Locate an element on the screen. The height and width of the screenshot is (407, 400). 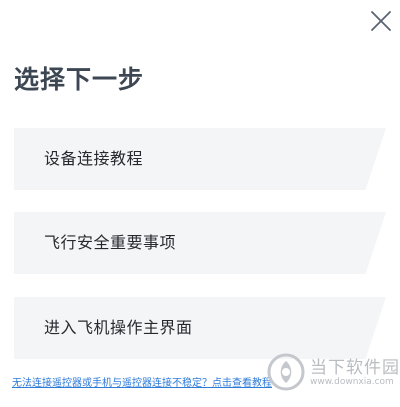
connection-help-link: 无法连接遥控器或手机与遥控器连接不稳定？点击查看教程 is located at coordinates (142, 381).